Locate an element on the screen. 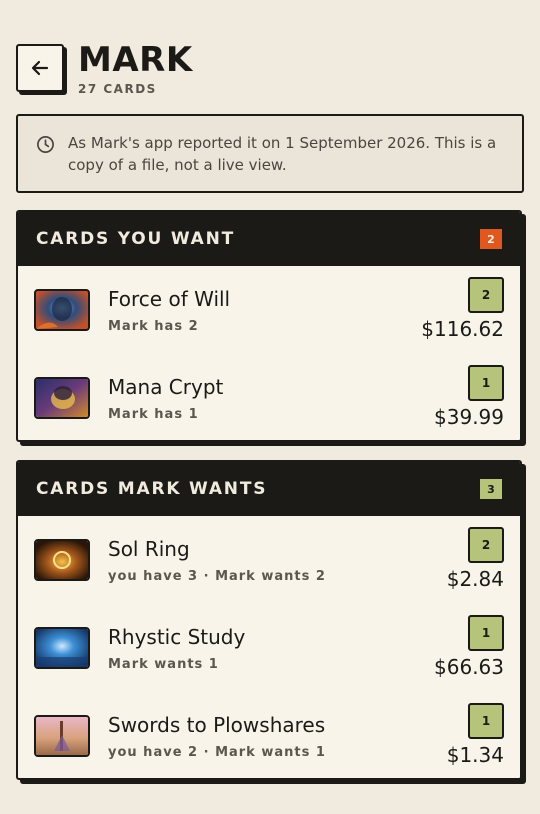  card-price: $1.34 is located at coordinates (475, 755).